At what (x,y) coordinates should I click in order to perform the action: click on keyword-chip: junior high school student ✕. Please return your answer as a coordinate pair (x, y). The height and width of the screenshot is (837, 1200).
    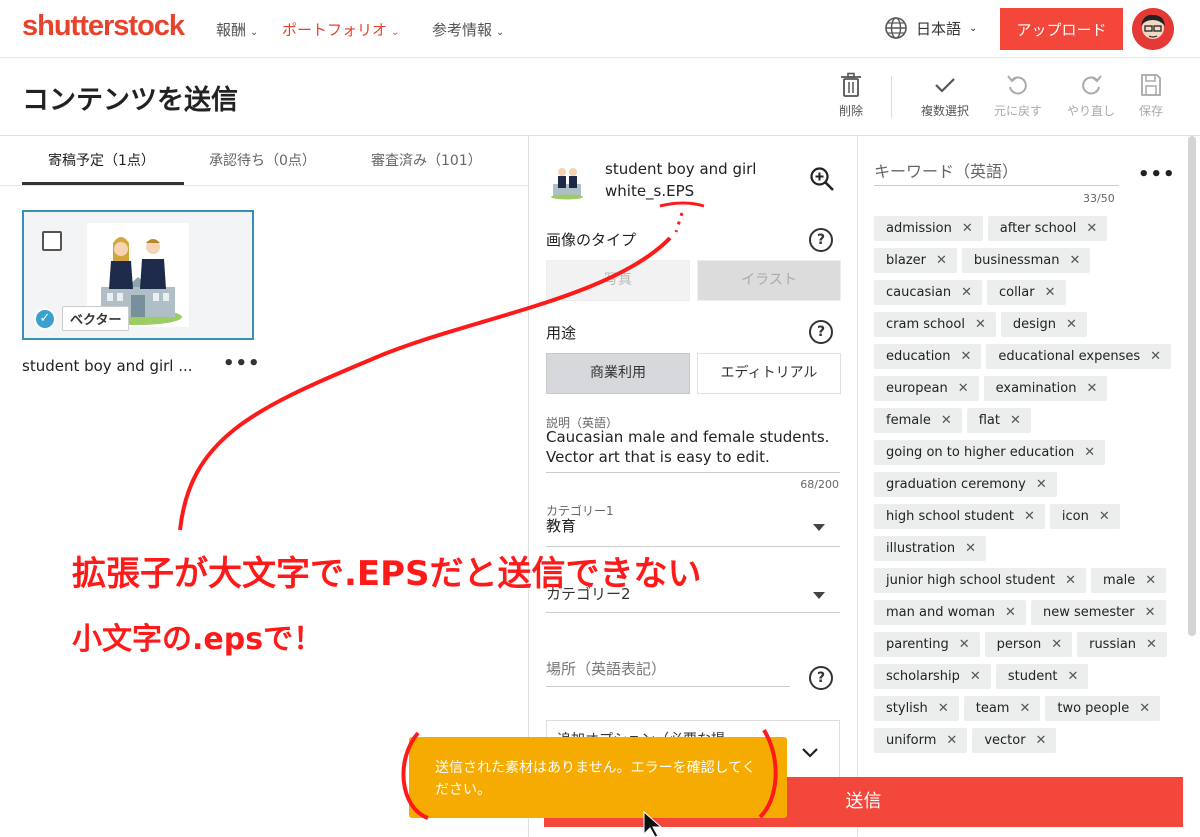
    Looking at the image, I should click on (980, 580).